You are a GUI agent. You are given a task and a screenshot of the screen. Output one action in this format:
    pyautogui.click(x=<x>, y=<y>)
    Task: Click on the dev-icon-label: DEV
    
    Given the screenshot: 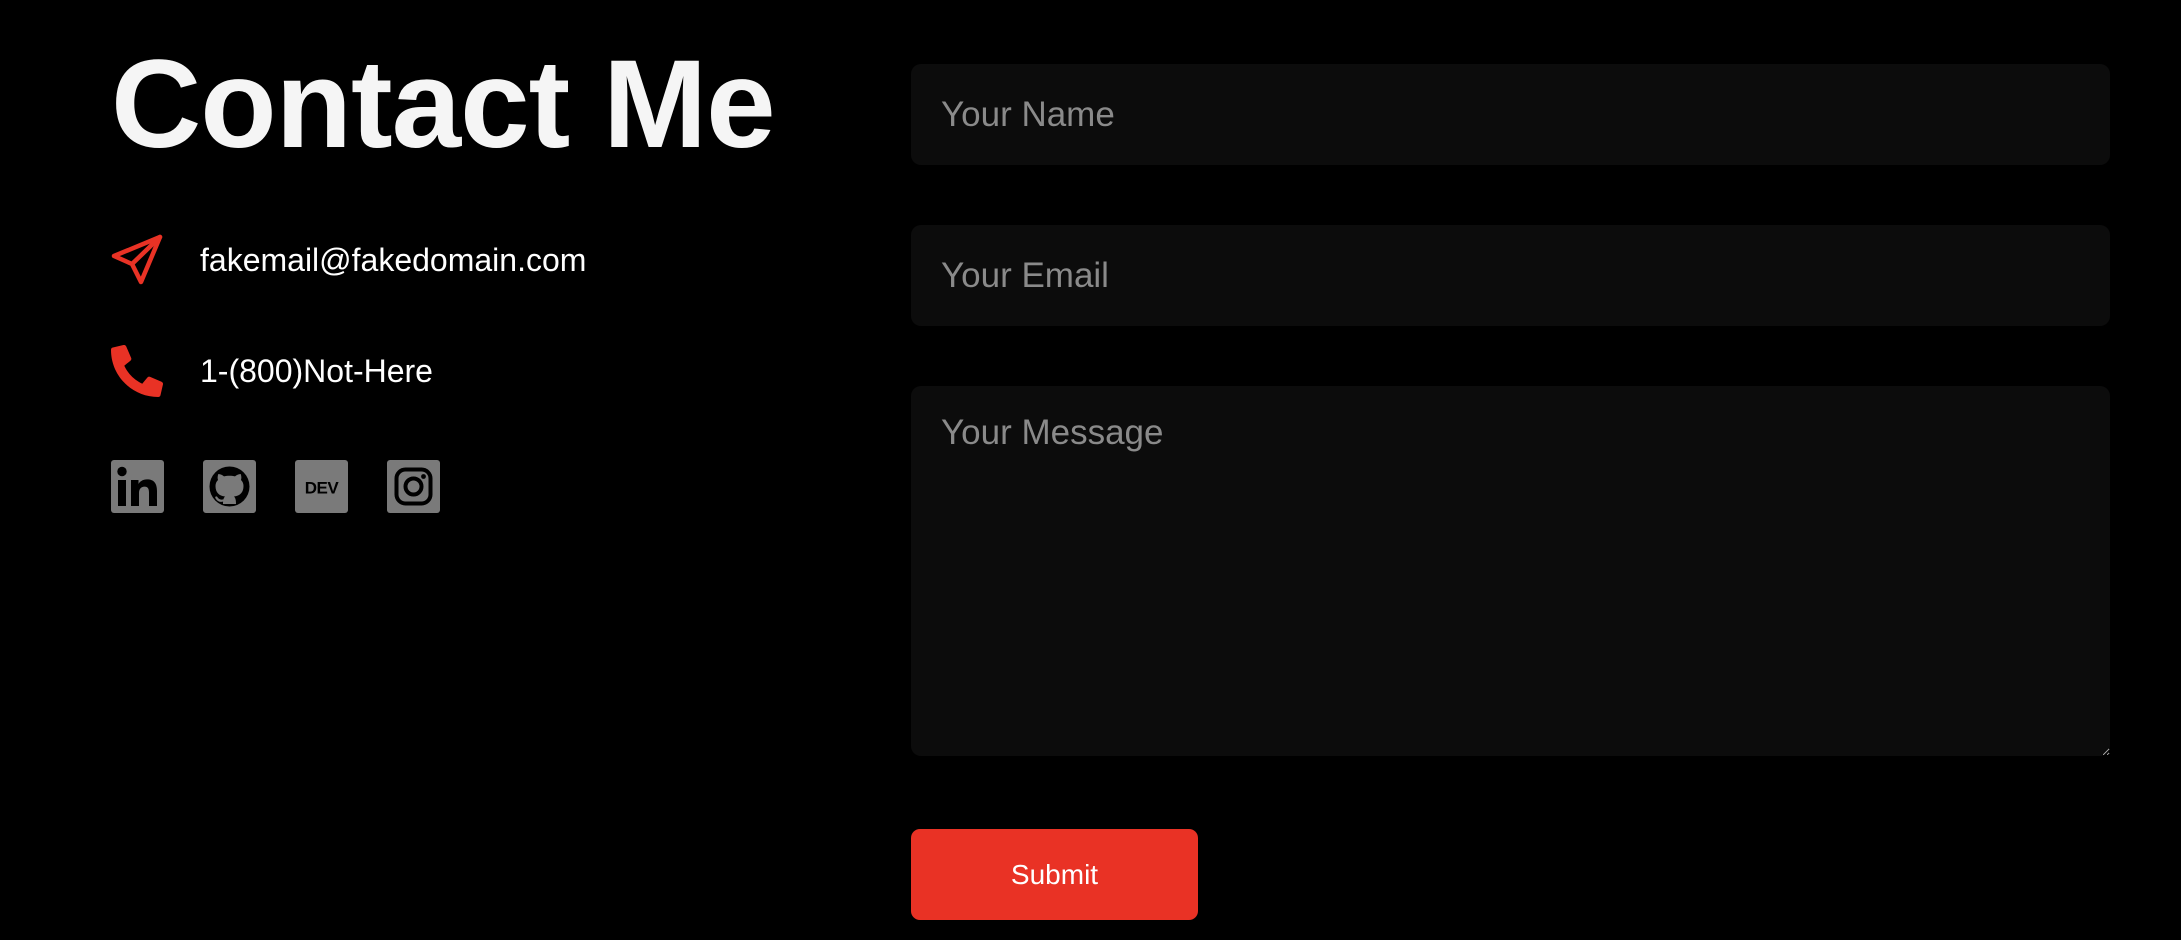 What is the action you would take?
    pyautogui.click(x=322, y=488)
    